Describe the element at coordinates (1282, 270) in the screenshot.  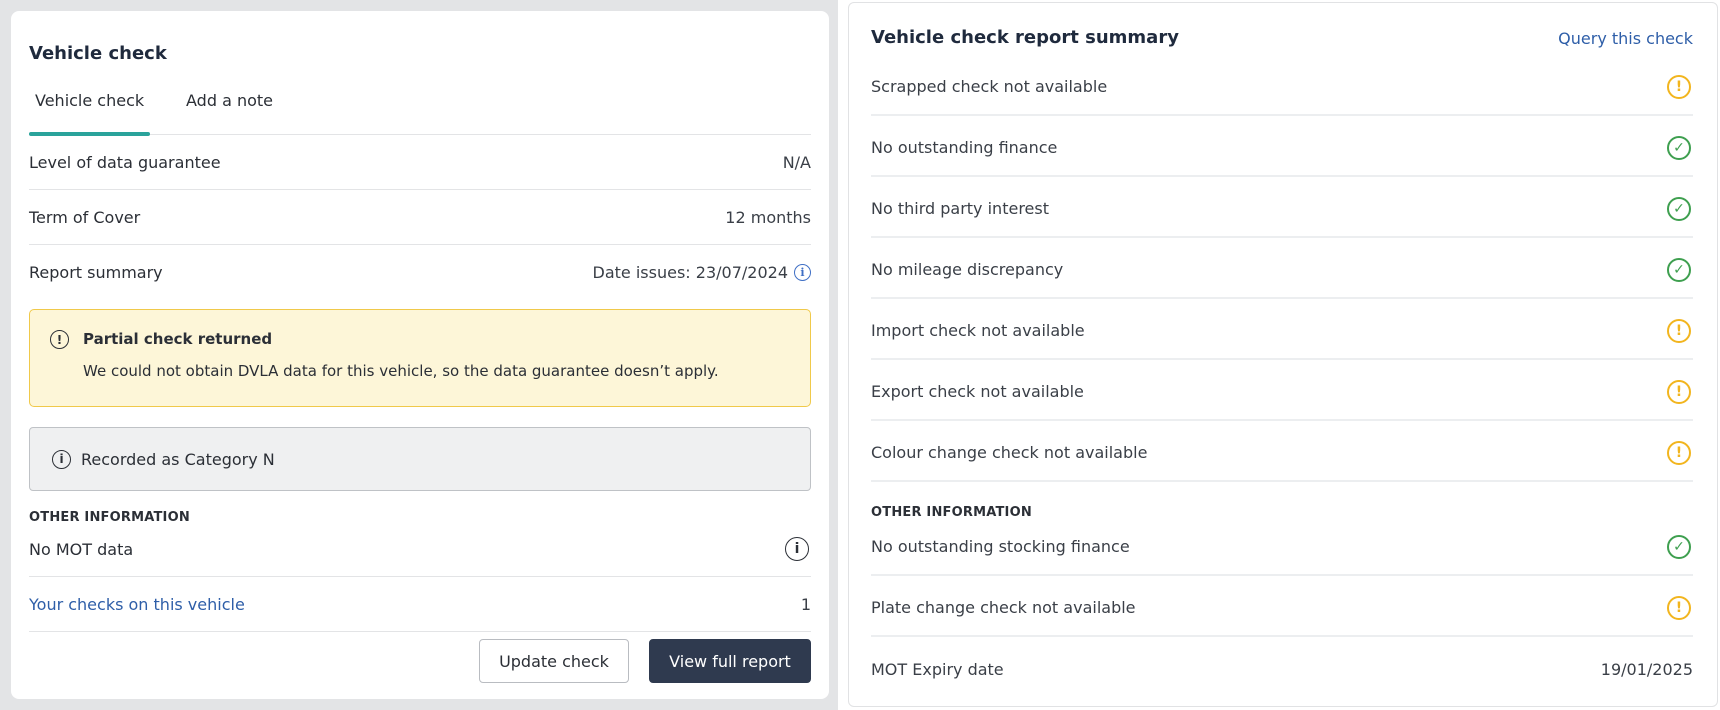
I see `summary-item: No mileage discrepancy ✓` at that location.